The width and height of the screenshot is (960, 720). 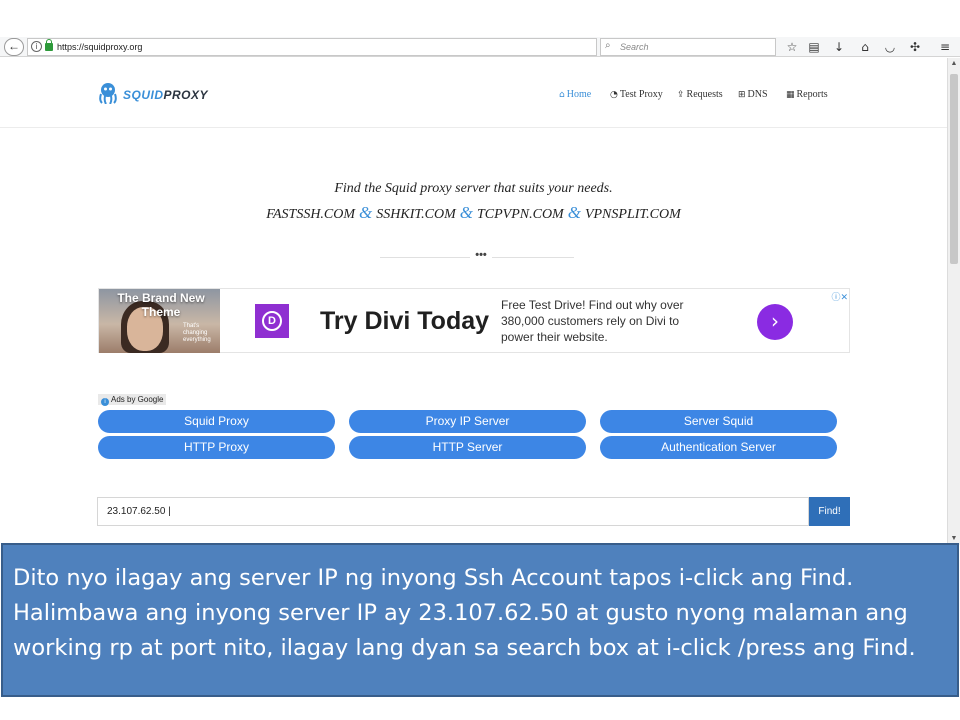 What do you see at coordinates (742, 95) in the screenshot?
I see `sitemap-icon: ⊞` at bounding box center [742, 95].